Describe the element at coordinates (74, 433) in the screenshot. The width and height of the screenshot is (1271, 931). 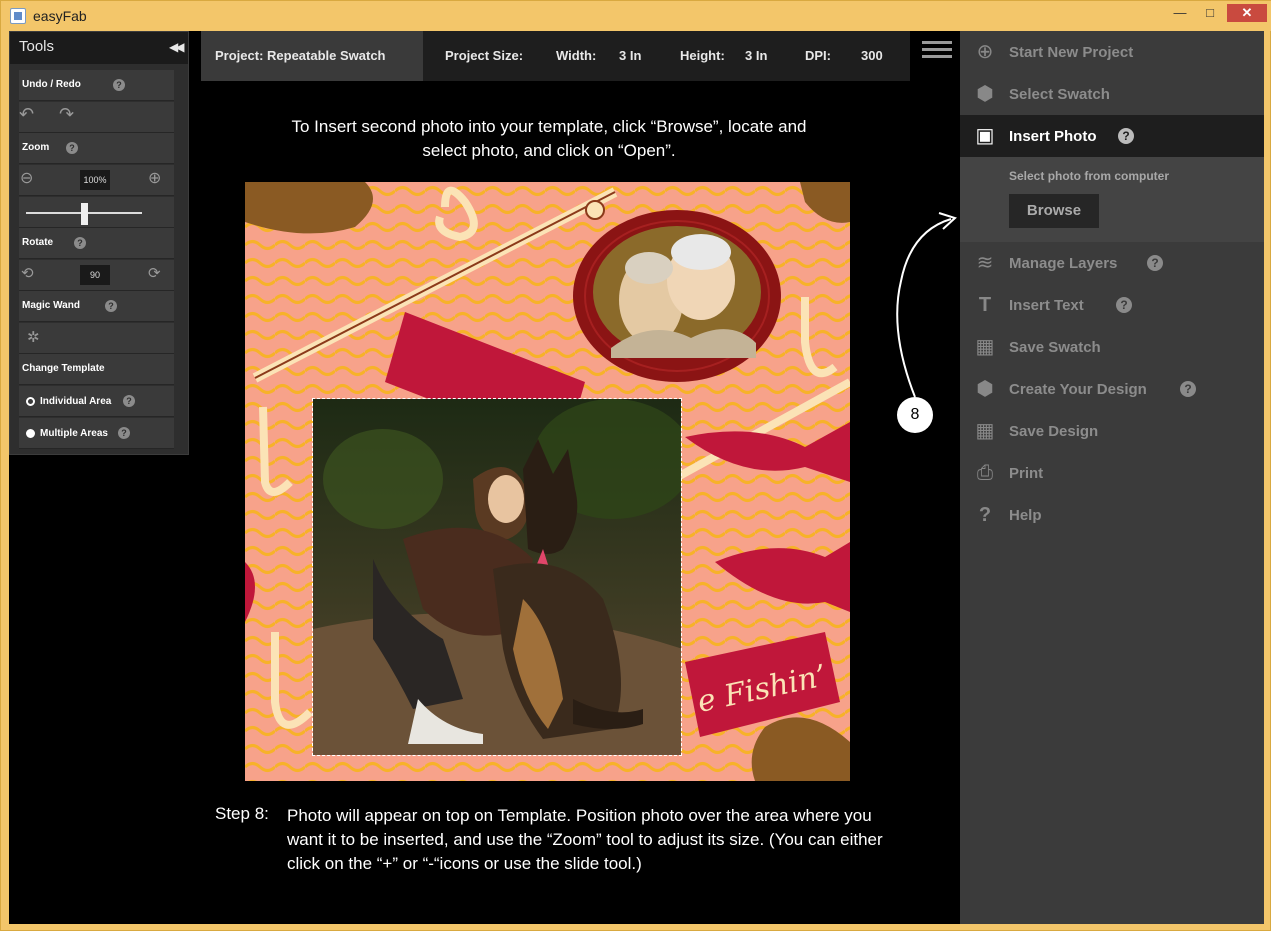
I see `multiple-areas-label: Multiple Areas` at that location.